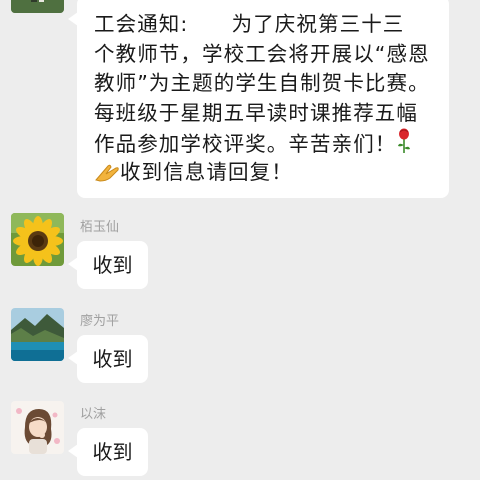 The height and width of the screenshot is (480, 480). I want to click on notice-line-4: 每班级于星期五早读时课推荐五幅, so click(256, 112).